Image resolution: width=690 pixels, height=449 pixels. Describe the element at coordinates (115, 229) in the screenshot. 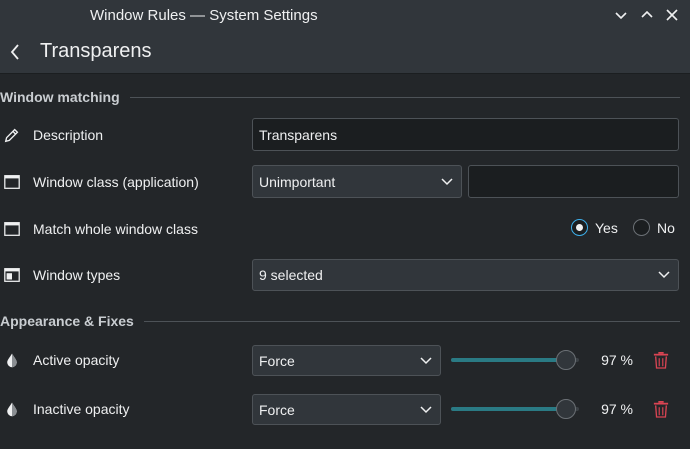

I see `match-whole-label: Match whole window class` at that location.